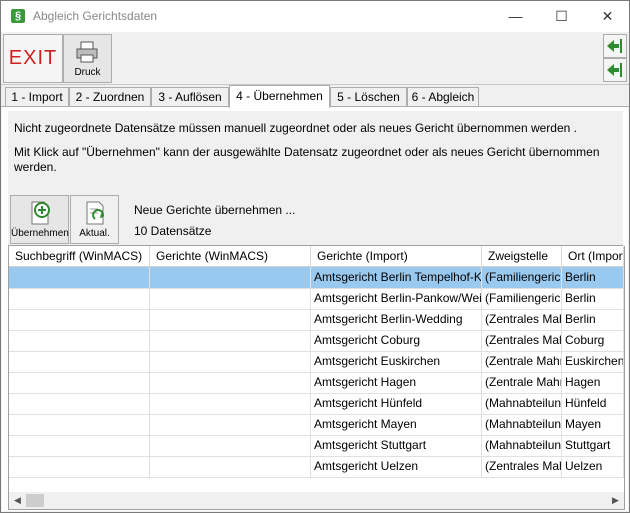 The width and height of the screenshot is (630, 513). What do you see at coordinates (368, 97) in the screenshot?
I see `tab-loeschen: 5 - Löschen` at bounding box center [368, 97].